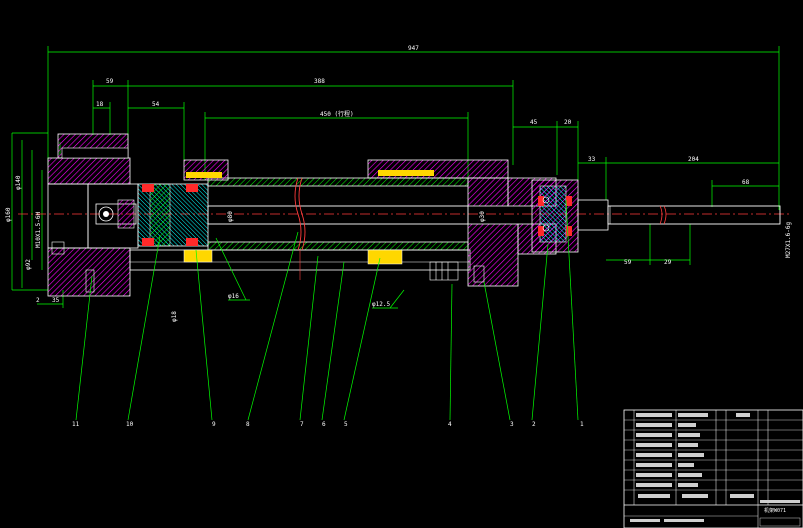 This screenshot has width=803, height=528. What do you see at coordinates (174, 316) in the screenshot?
I see `dim-callout-b: φ18` at bounding box center [174, 316].